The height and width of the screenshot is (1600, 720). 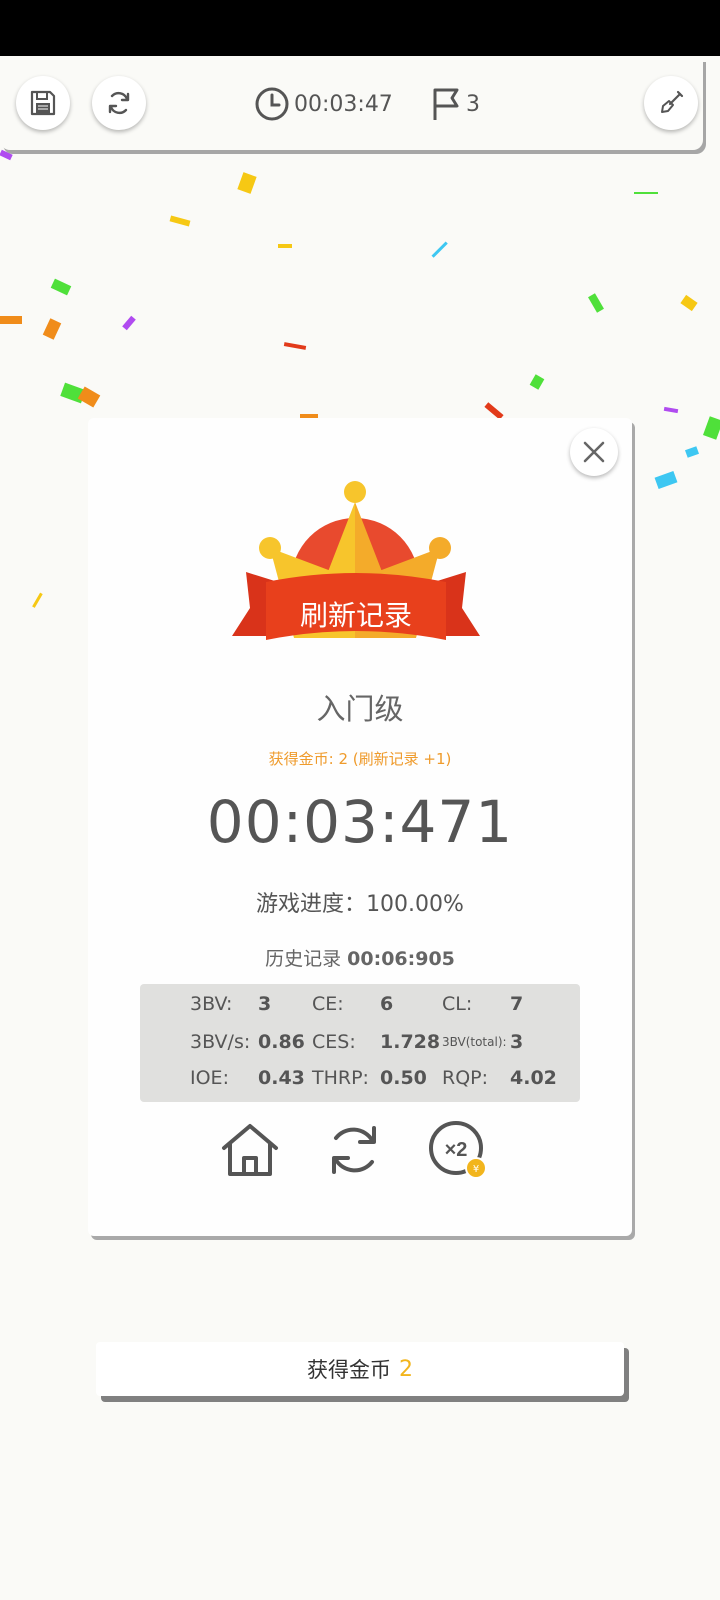 I want to click on stat-value: 0.86, so click(x=281, y=1042).